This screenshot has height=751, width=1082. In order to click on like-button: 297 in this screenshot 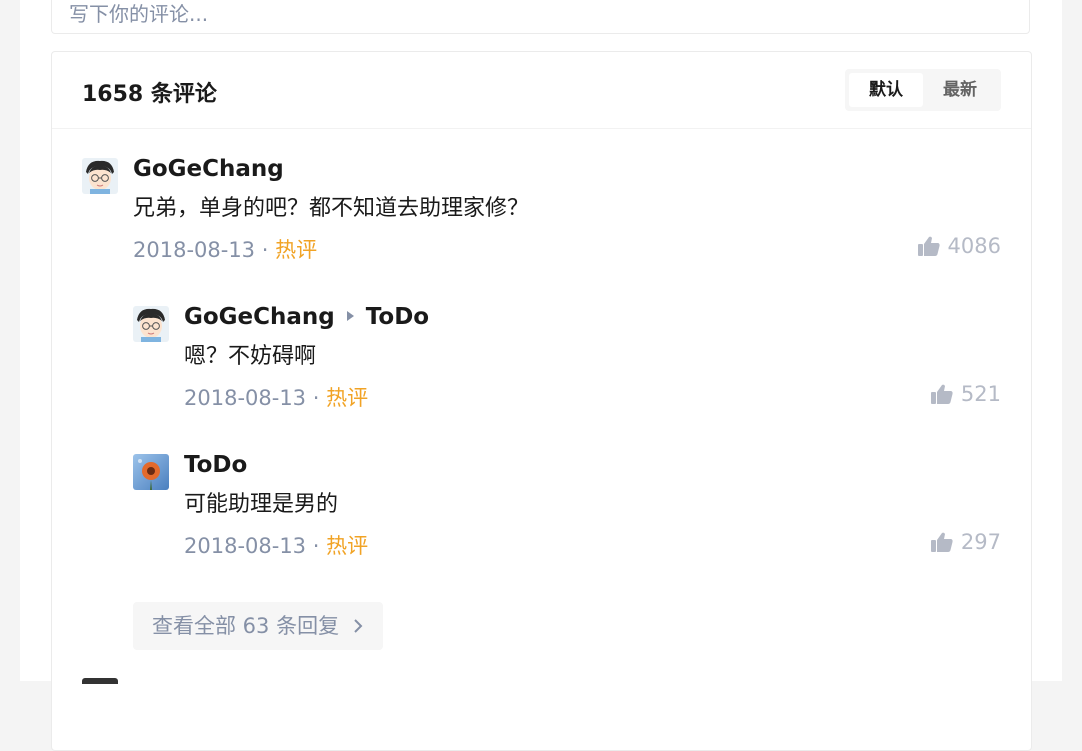, I will do `click(965, 542)`.